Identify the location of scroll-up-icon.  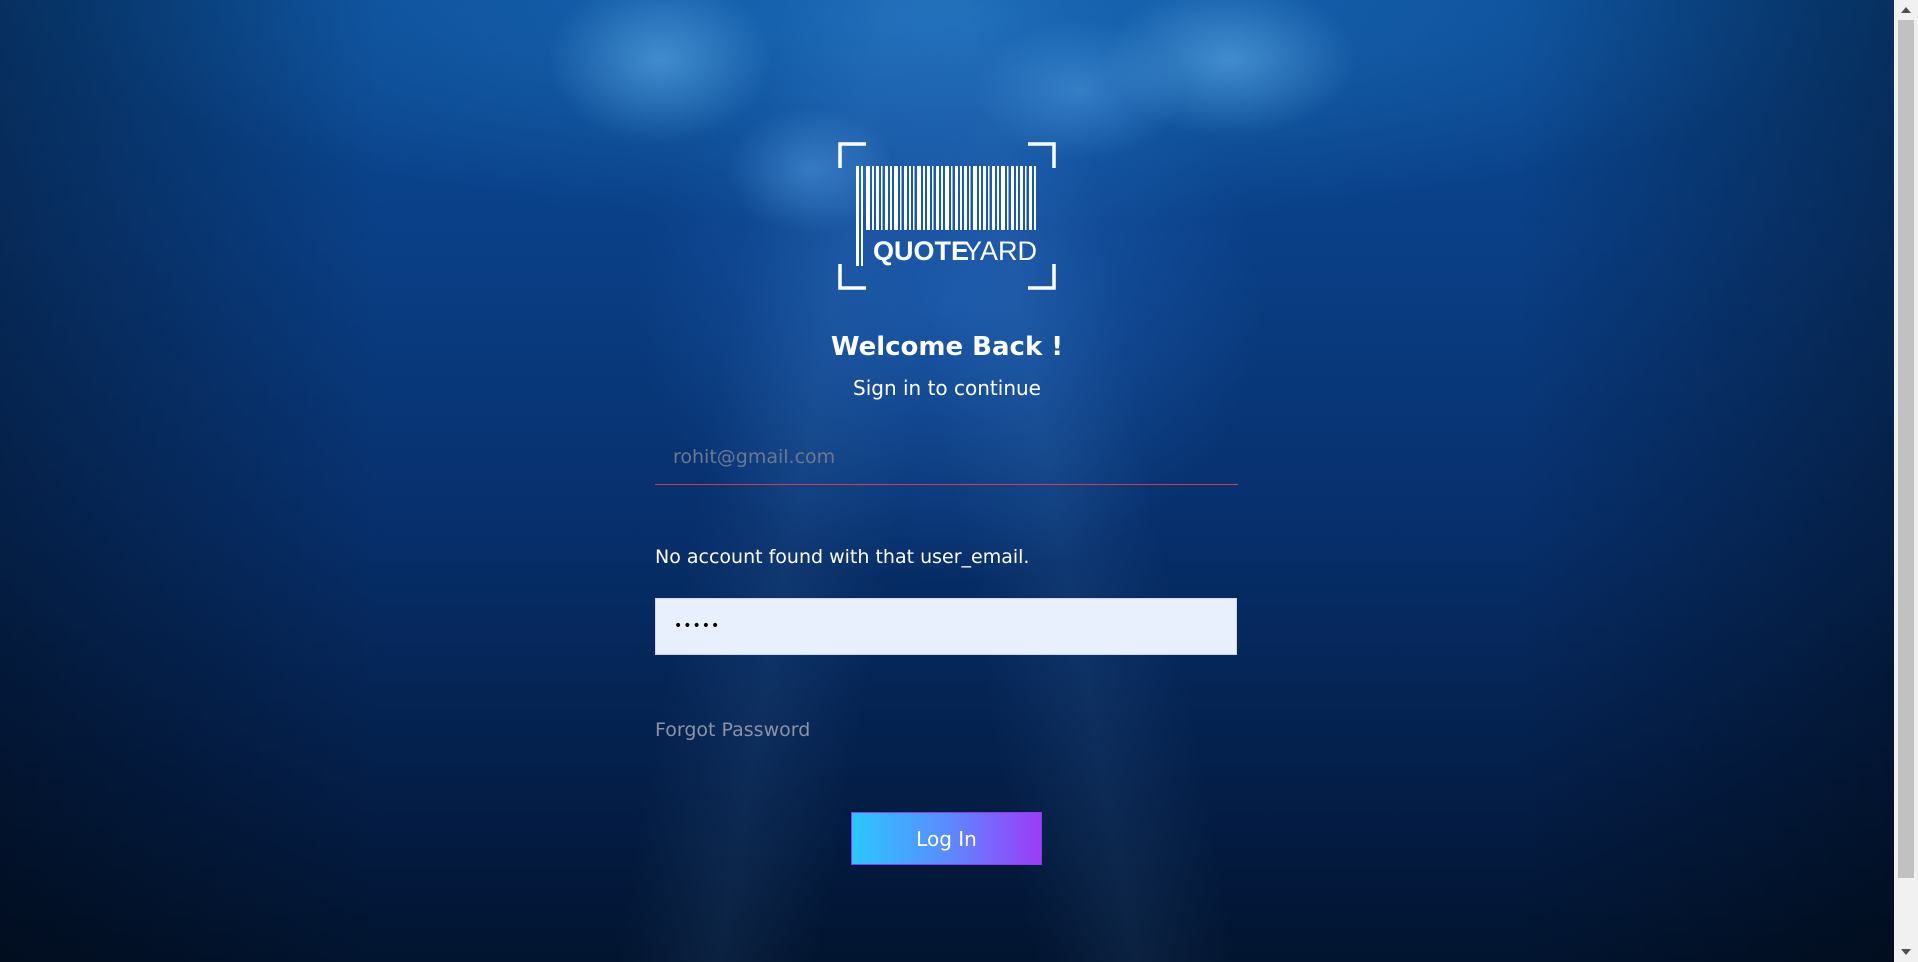
(1906, 10).